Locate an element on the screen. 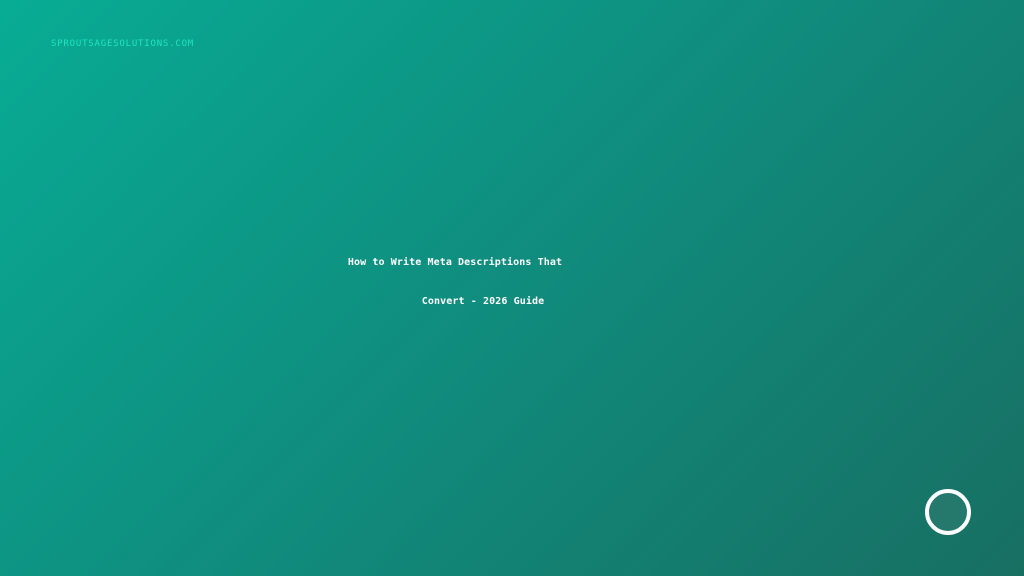  page-title-line-2: Convert - 2026 Guide is located at coordinates (483, 301).